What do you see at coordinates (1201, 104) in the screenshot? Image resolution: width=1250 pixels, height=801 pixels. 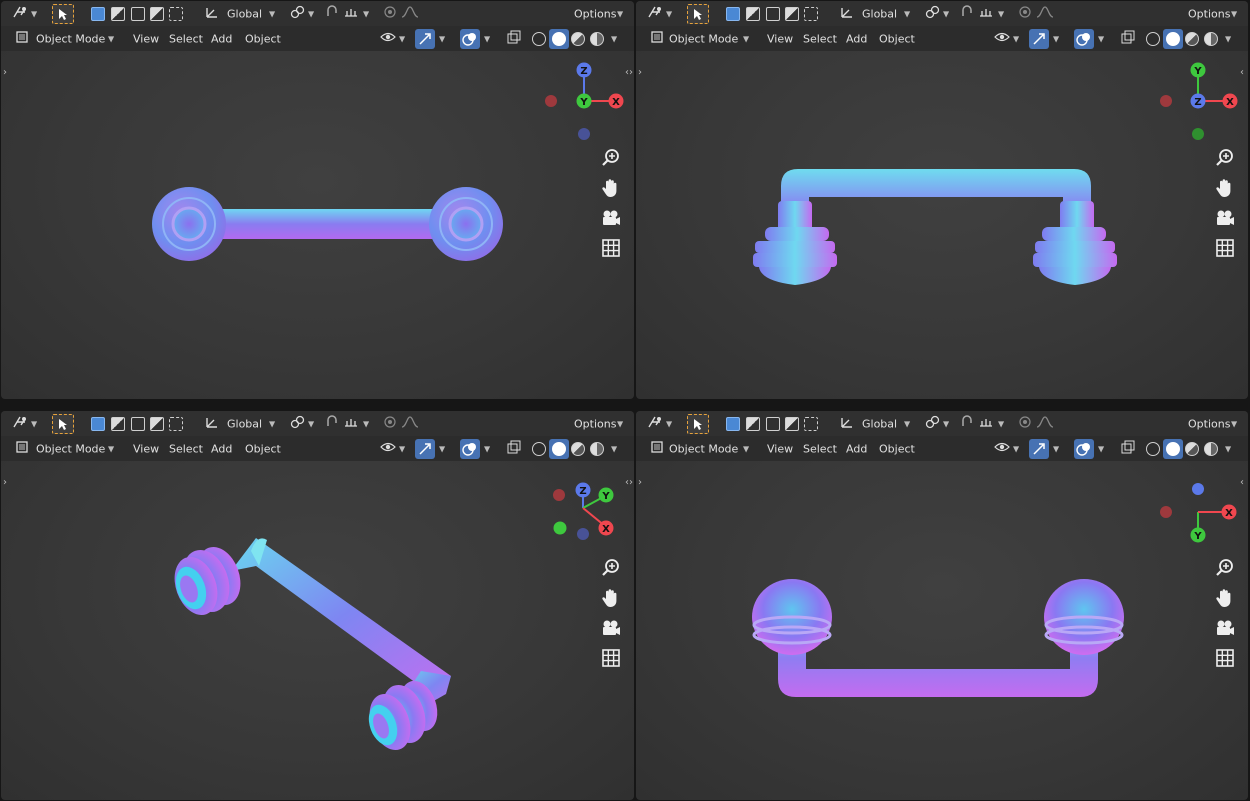 I see `navigation-gizmo: Y Z X` at bounding box center [1201, 104].